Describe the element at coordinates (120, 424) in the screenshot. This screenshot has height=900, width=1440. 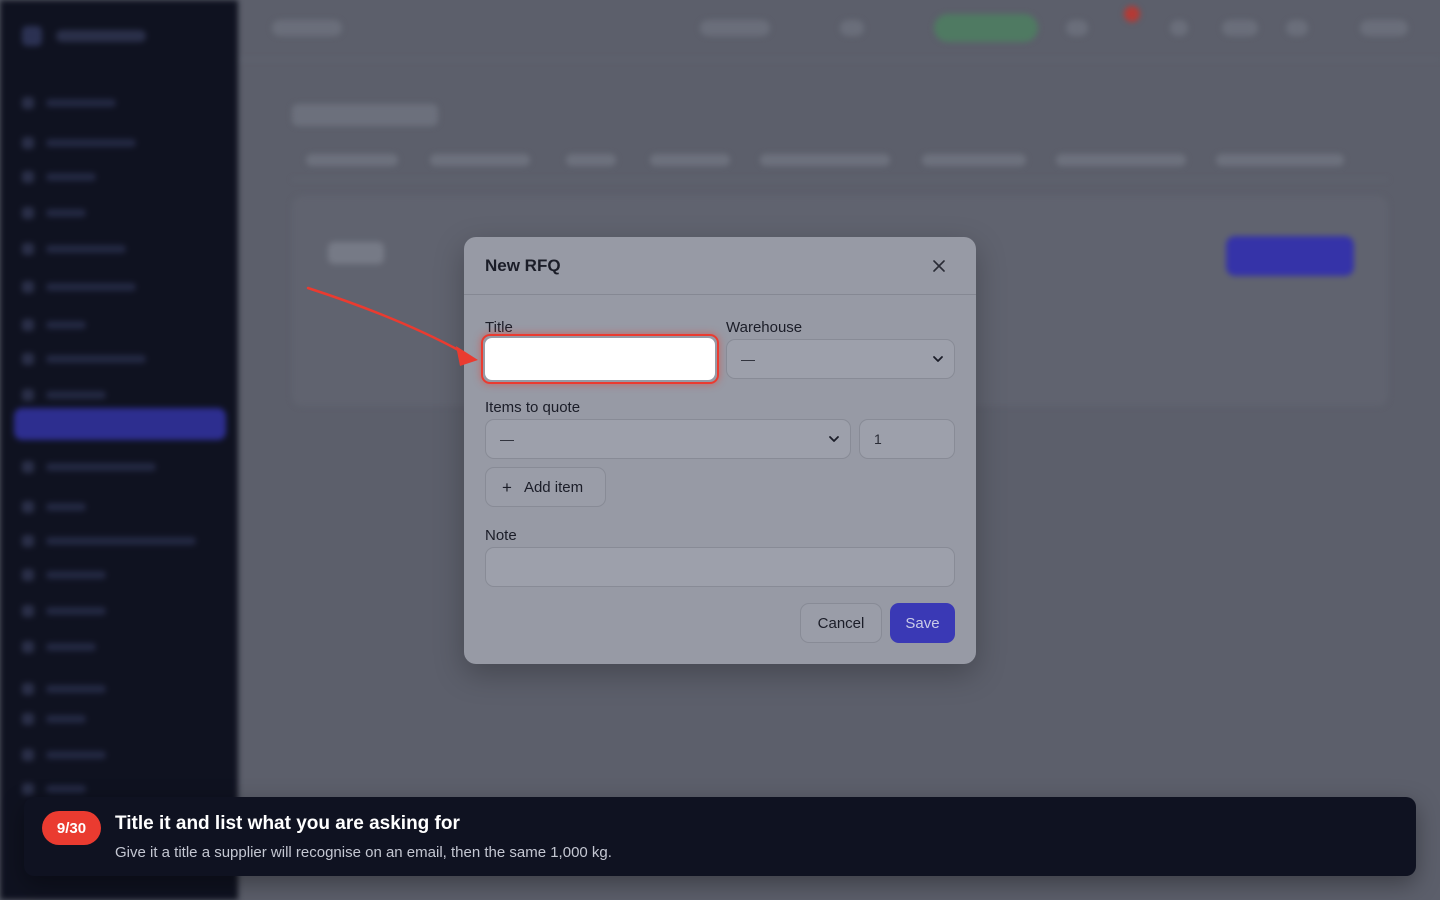
I see `sidebar-active-item` at that location.